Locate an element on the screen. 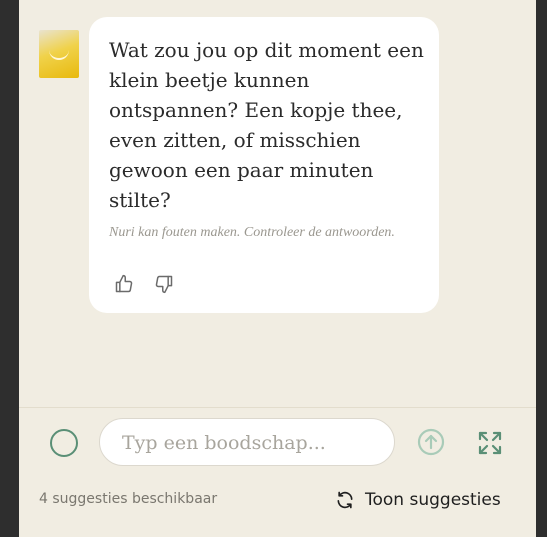 Image resolution: width=547 pixels, height=537 pixels. avatar-smile-icon is located at coordinates (59, 55).